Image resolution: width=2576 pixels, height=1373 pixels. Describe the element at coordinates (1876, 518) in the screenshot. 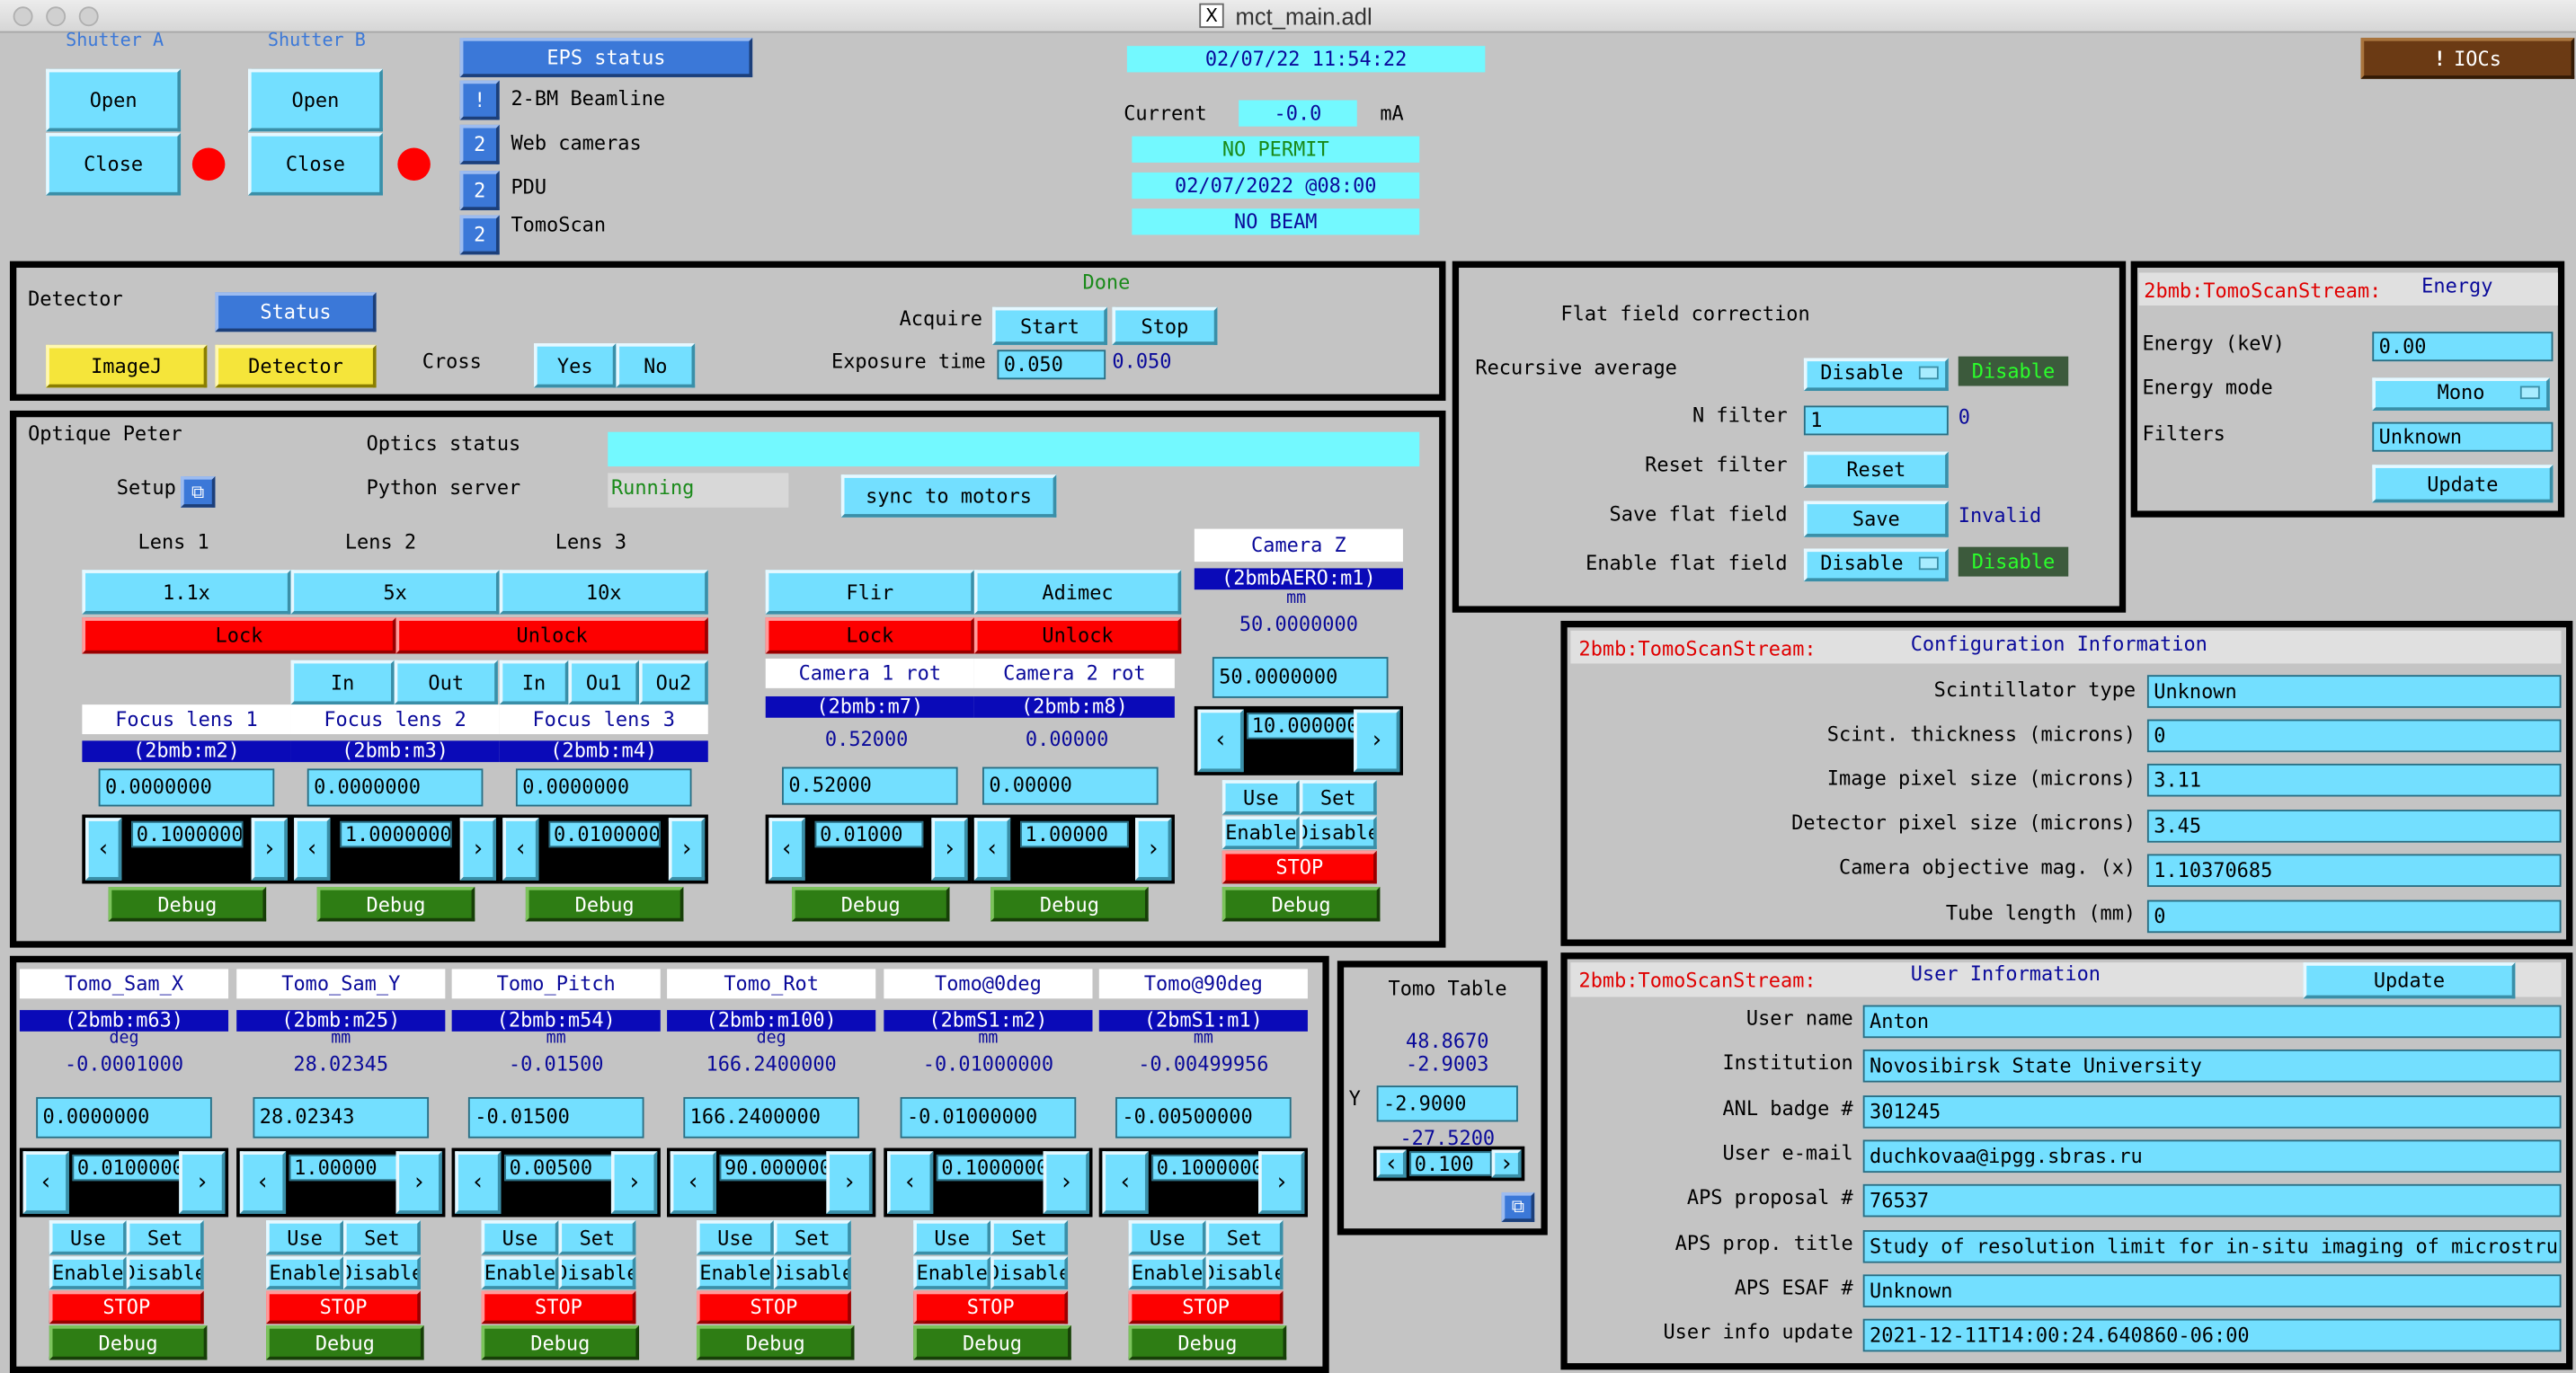

I see `save-flat-button: Save` at that location.